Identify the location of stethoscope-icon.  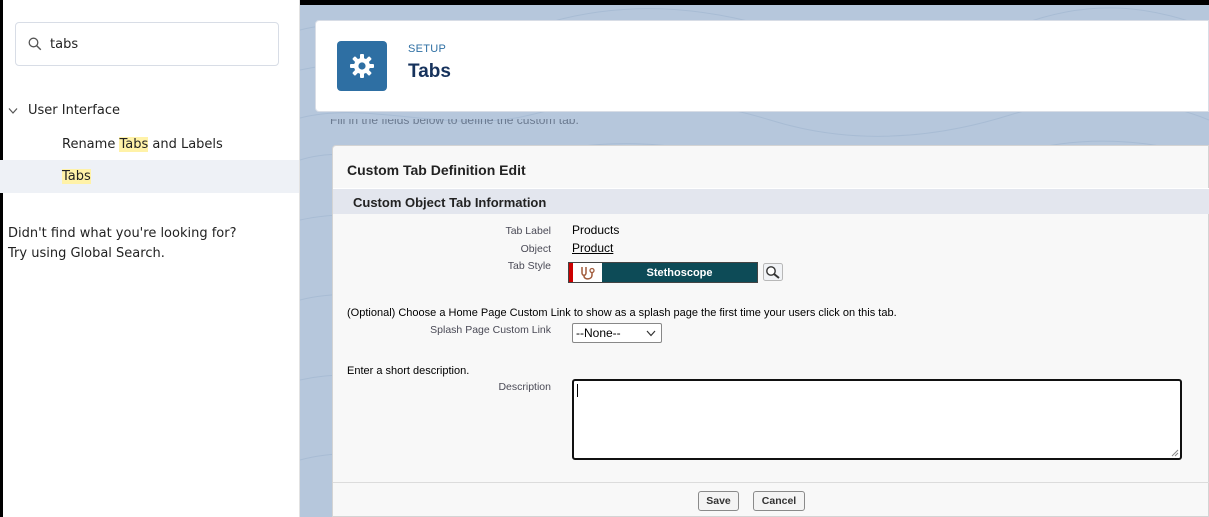
(585, 272).